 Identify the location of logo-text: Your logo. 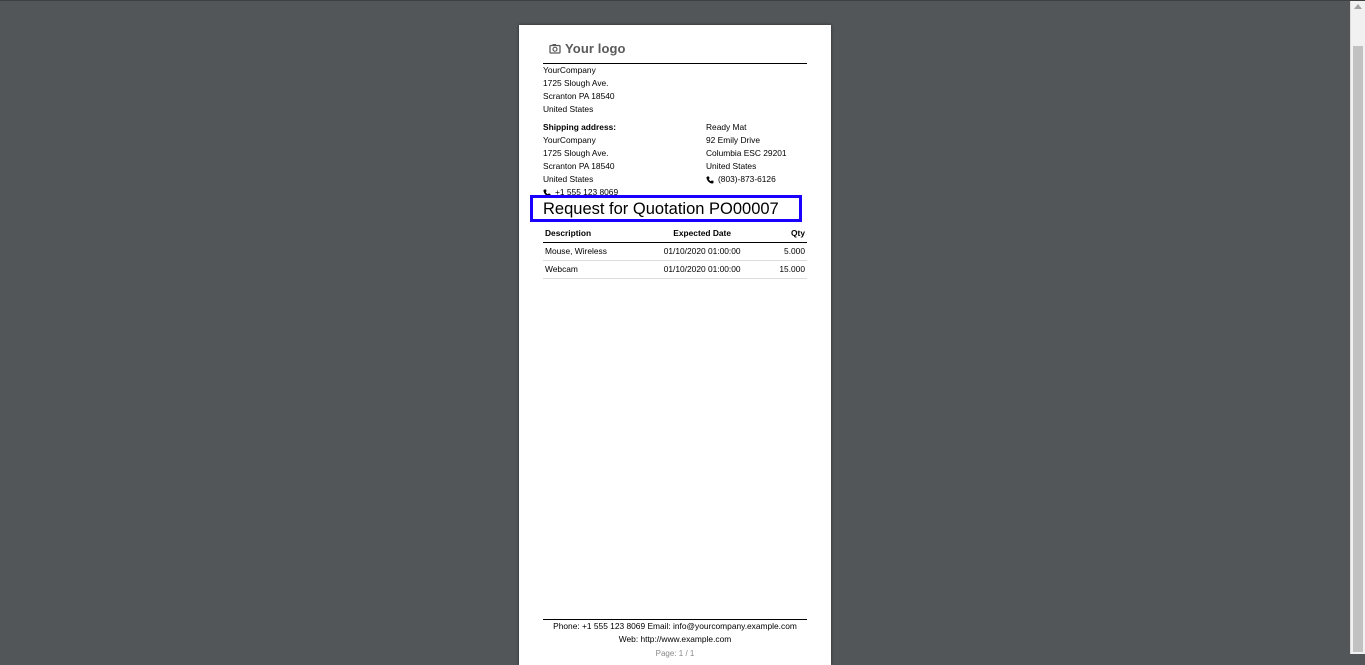
(595, 48).